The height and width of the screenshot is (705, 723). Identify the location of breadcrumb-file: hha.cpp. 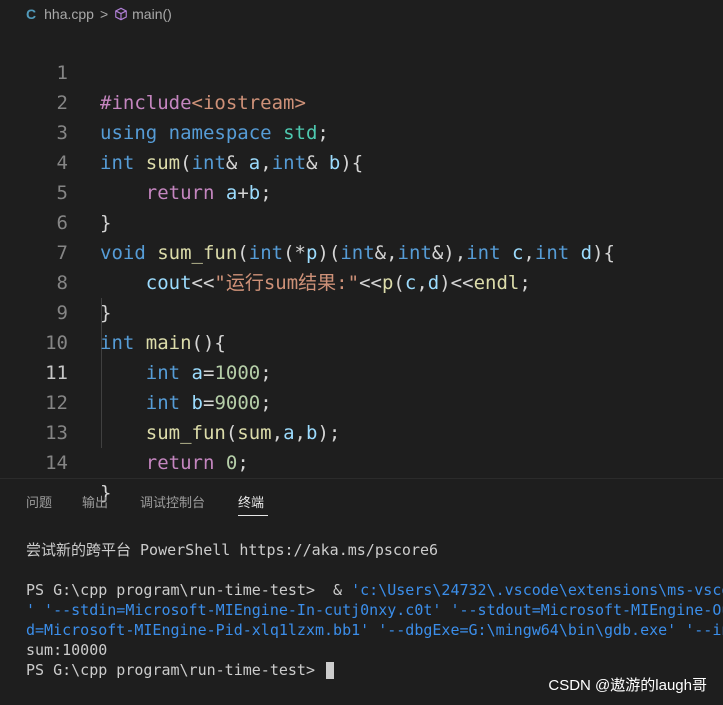
(69, 14).